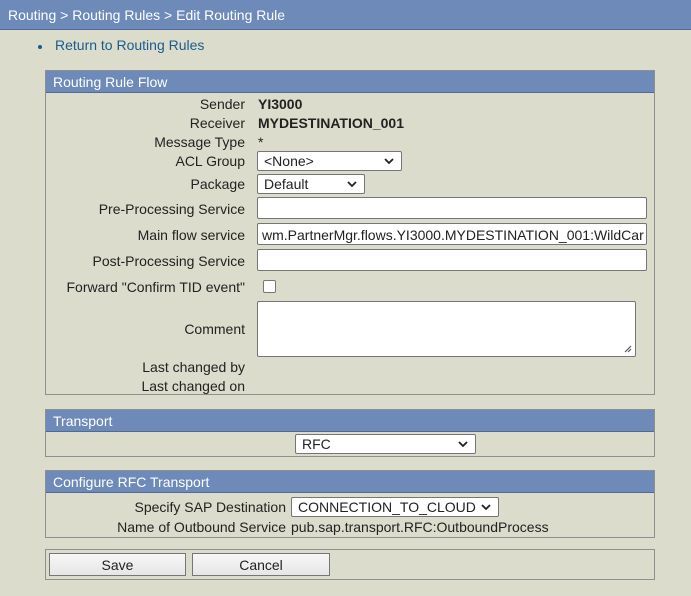 Image resolution: width=691 pixels, height=596 pixels. What do you see at coordinates (316, 444) in the screenshot?
I see `transport-selected: RFC` at bounding box center [316, 444].